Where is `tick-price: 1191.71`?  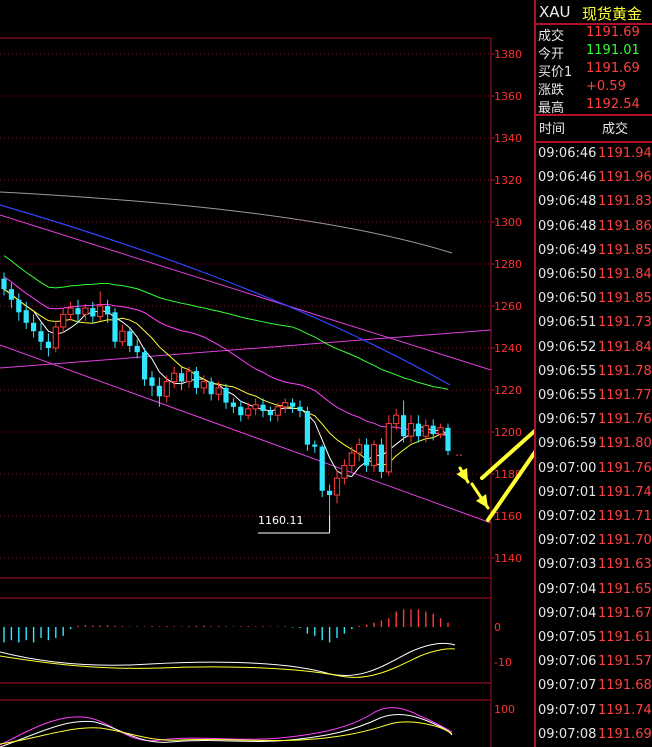 tick-price: 1191.71 is located at coordinates (625, 516).